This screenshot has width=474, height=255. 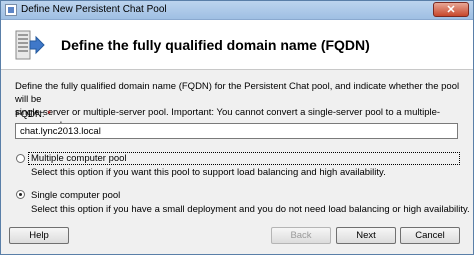 What do you see at coordinates (20, 158) in the screenshot?
I see `multiple-pool-radio` at bounding box center [20, 158].